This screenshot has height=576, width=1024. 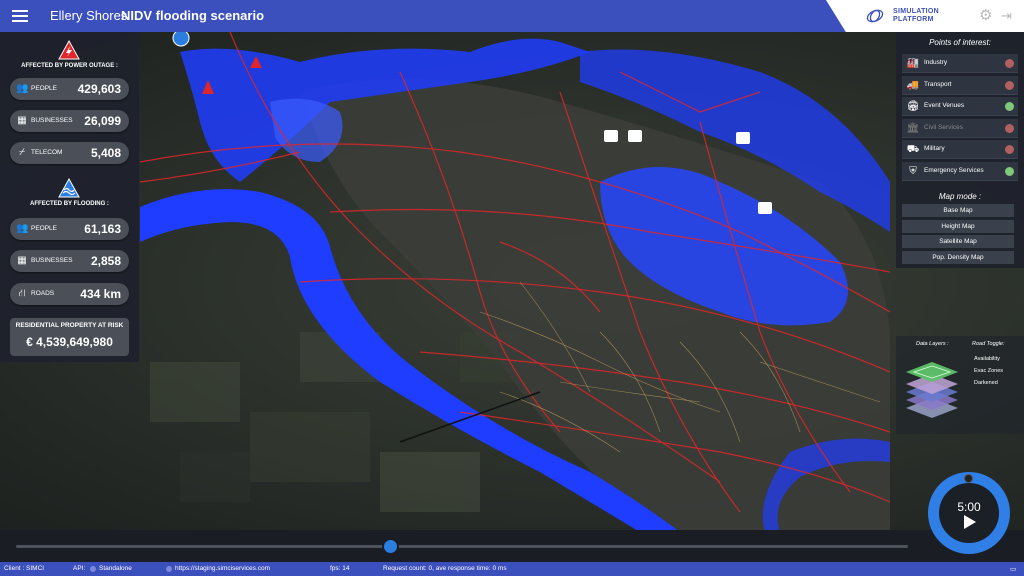 I want to click on stat-label: ROADS, so click(x=43, y=293).